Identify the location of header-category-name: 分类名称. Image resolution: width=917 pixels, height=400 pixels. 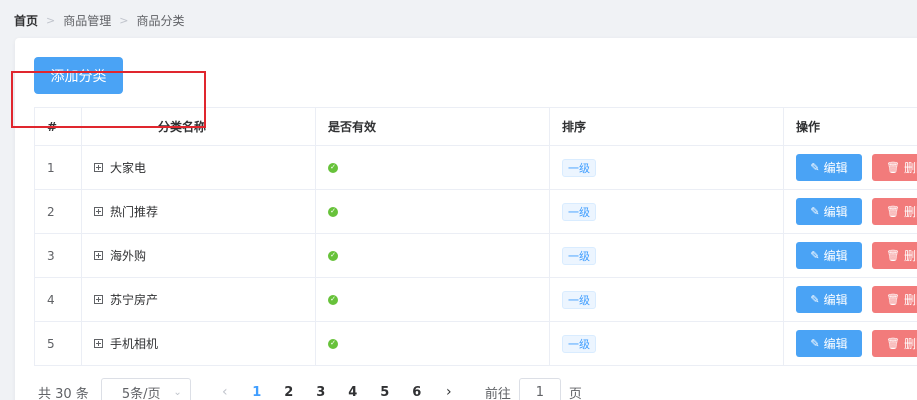
(198, 126).